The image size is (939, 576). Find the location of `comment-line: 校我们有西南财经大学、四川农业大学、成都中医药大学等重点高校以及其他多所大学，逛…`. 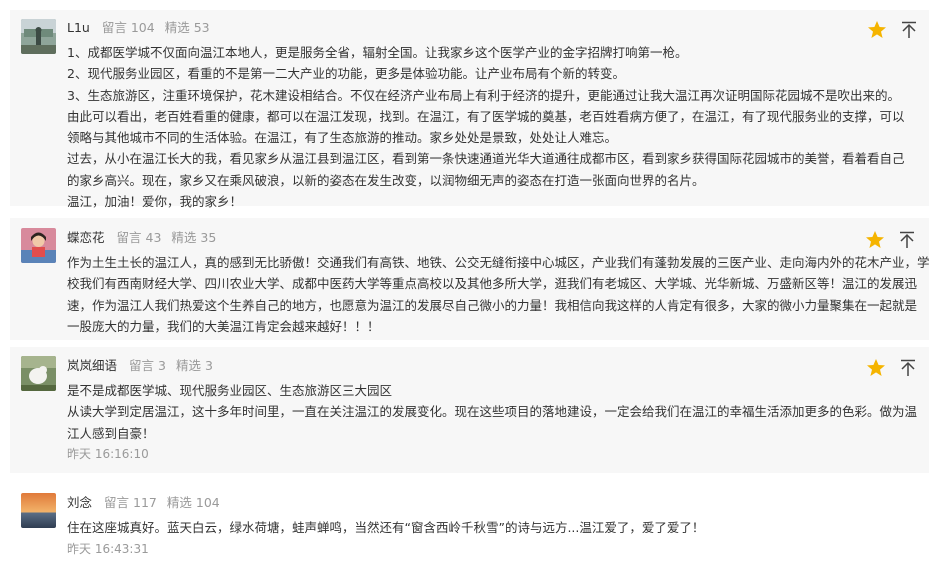

comment-line: 校我们有西南财经大学、四川农业大学、成都中医药大学等重点高校以及其他多所大学，逛… is located at coordinates (492, 284).